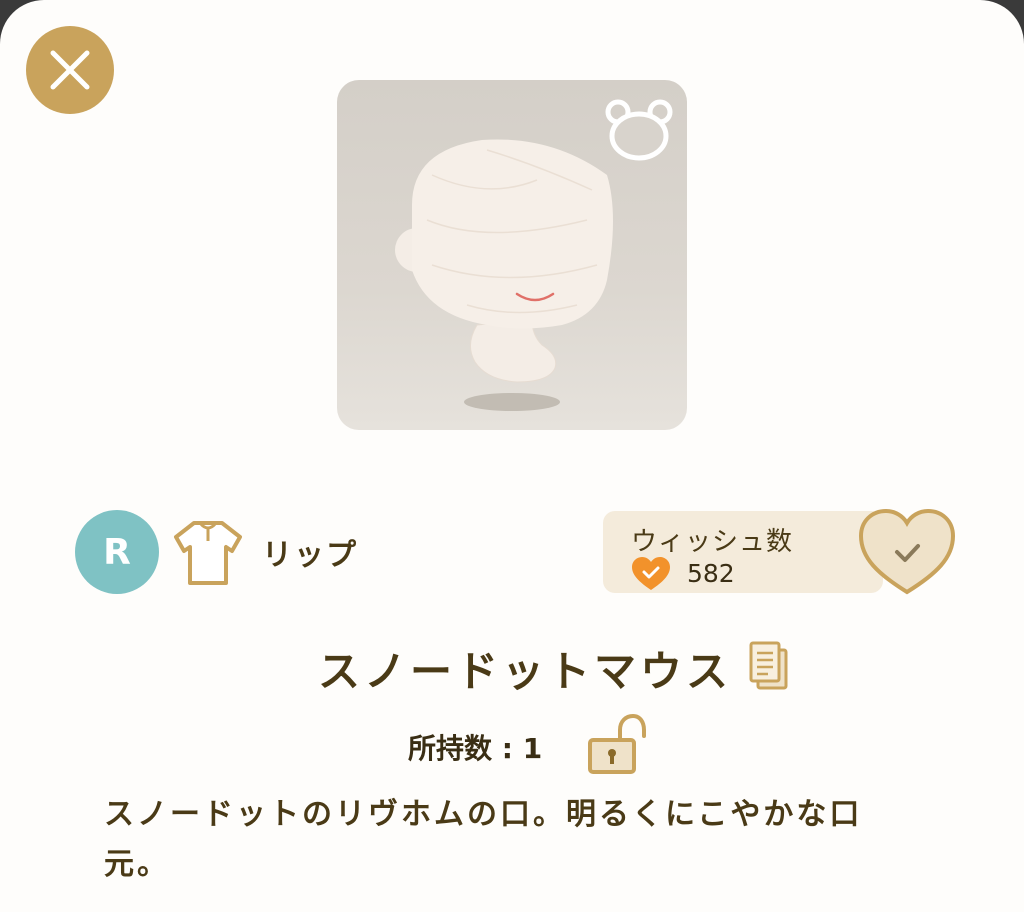  What do you see at coordinates (907, 552) in the screenshot?
I see `wish-heart-button` at bounding box center [907, 552].